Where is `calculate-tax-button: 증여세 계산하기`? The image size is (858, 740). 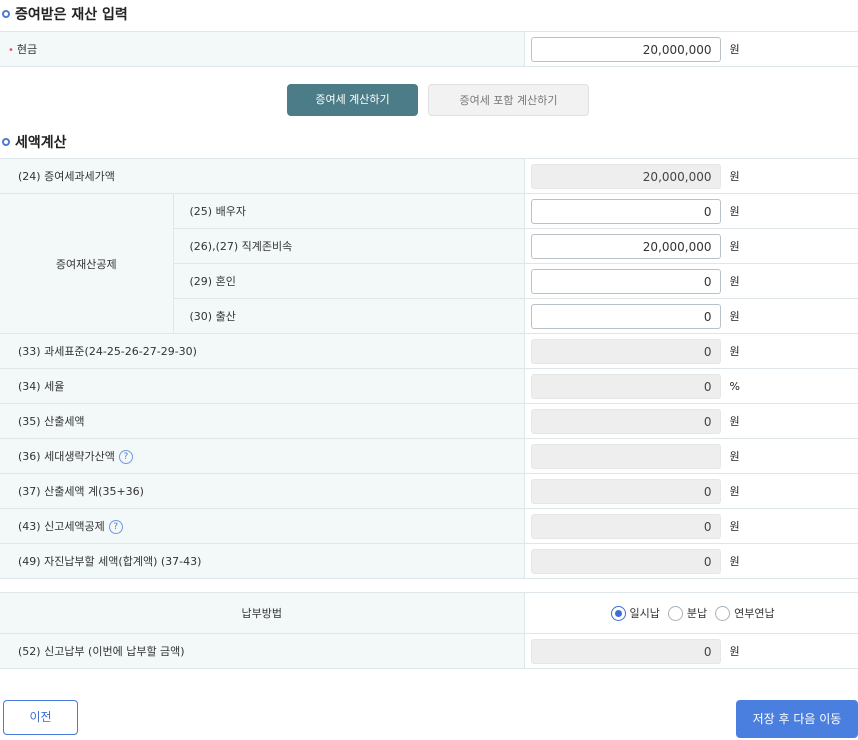
calculate-tax-button: 증여세 계산하기 is located at coordinates (352, 100).